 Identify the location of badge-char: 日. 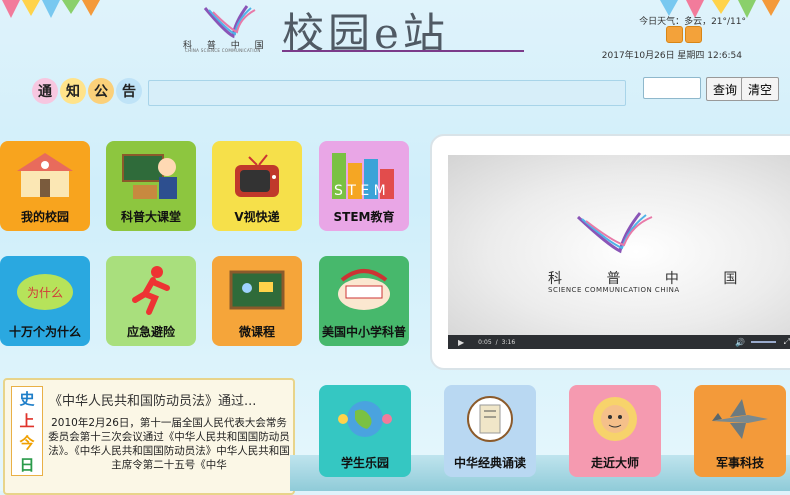
(27, 464).